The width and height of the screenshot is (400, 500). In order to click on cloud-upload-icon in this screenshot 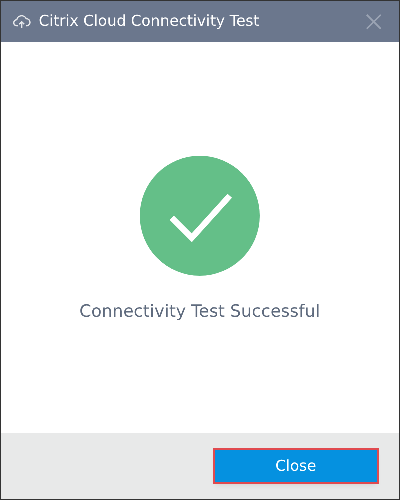, I will do `click(22, 21)`.